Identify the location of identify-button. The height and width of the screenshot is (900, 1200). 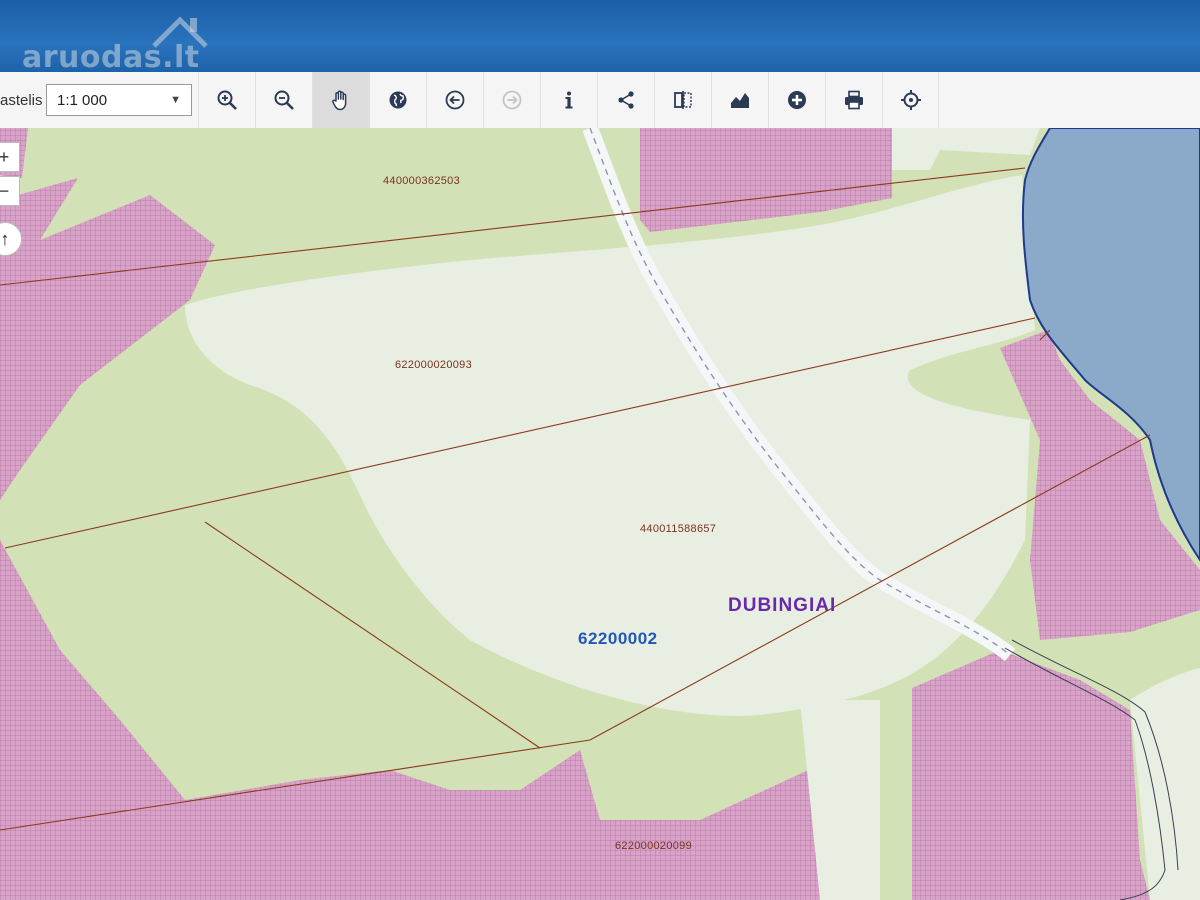
(568, 100).